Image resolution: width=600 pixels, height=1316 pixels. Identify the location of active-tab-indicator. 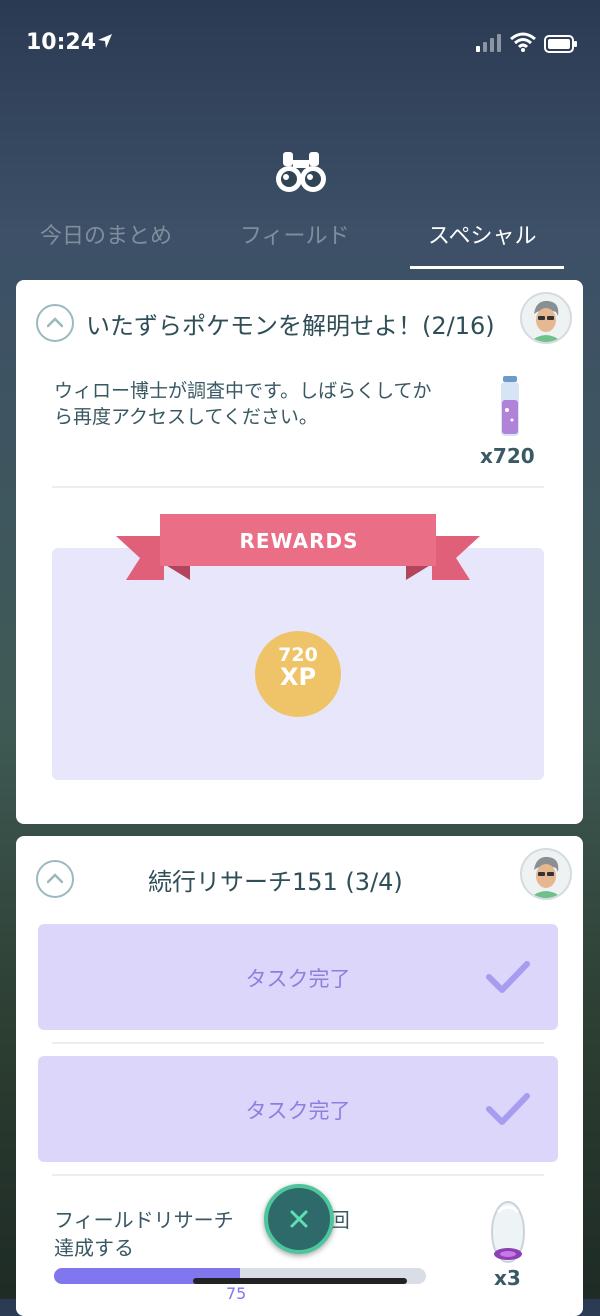
(487, 267).